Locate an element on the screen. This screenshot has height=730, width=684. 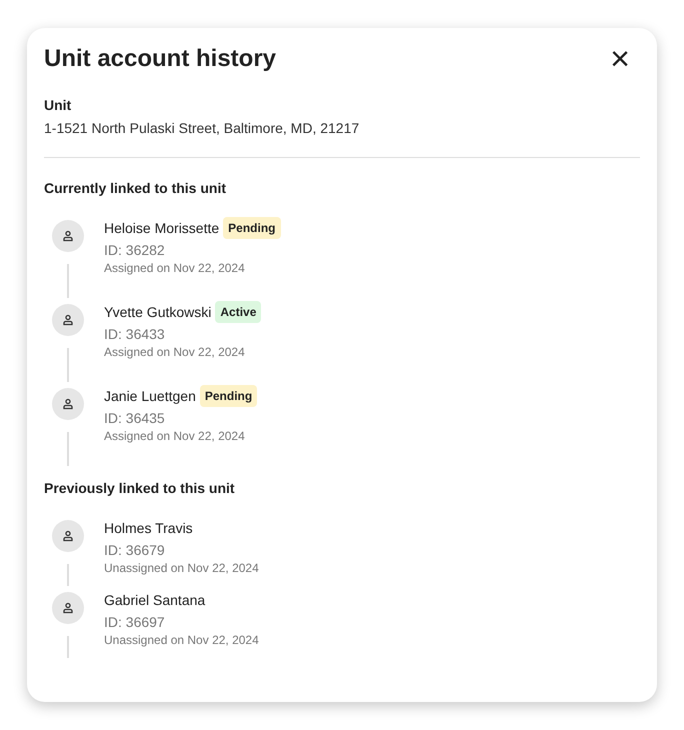
unit-label: Unit is located at coordinates (58, 105).